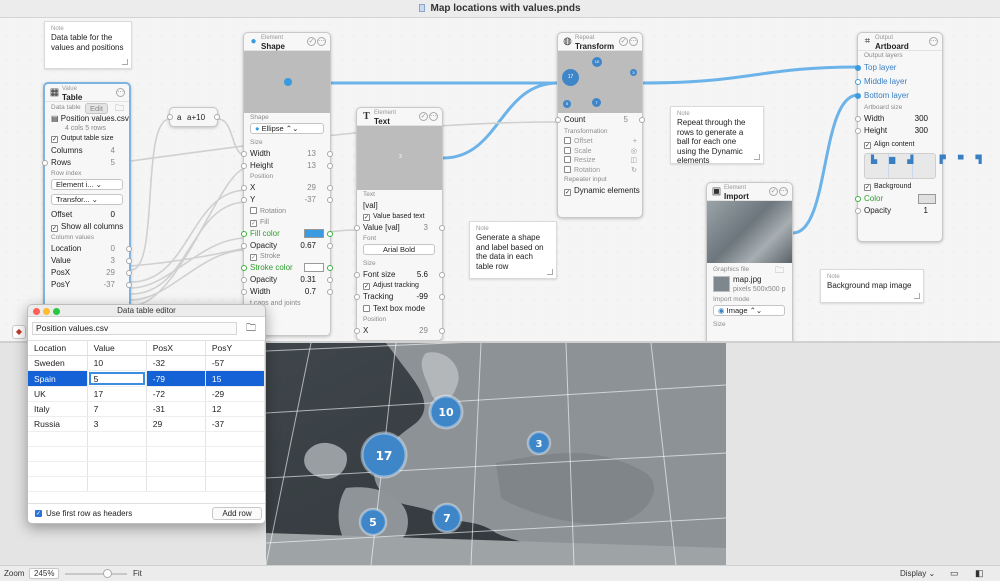 The height and width of the screenshot is (581, 1000). I want to click on ball-label: 7, so click(447, 518).